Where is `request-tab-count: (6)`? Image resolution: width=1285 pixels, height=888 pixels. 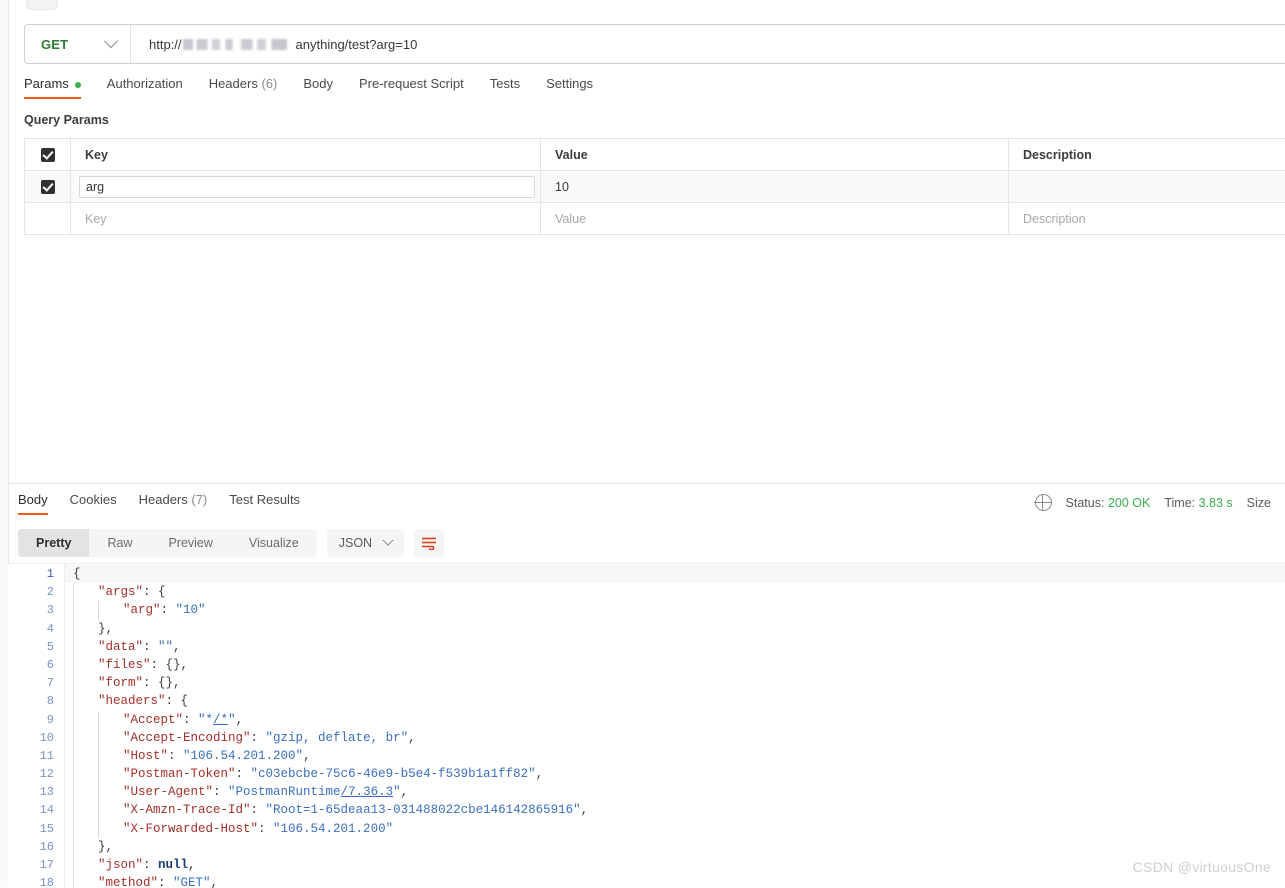 request-tab-count: (6) is located at coordinates (267, 83).